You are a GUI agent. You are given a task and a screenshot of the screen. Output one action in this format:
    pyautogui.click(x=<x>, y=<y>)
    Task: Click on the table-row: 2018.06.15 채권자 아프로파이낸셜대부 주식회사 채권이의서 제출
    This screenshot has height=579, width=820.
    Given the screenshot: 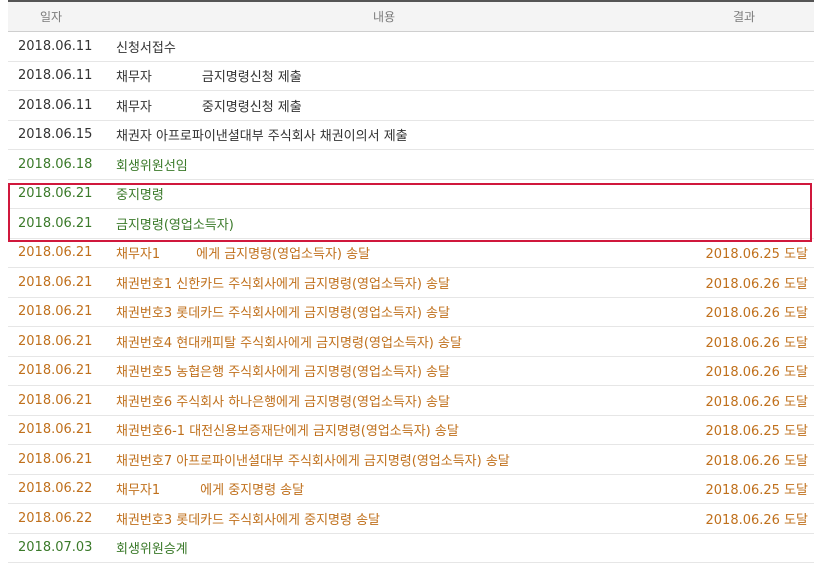 What is the action you would take?
    pyautogui.click(x=411, y=135)
    